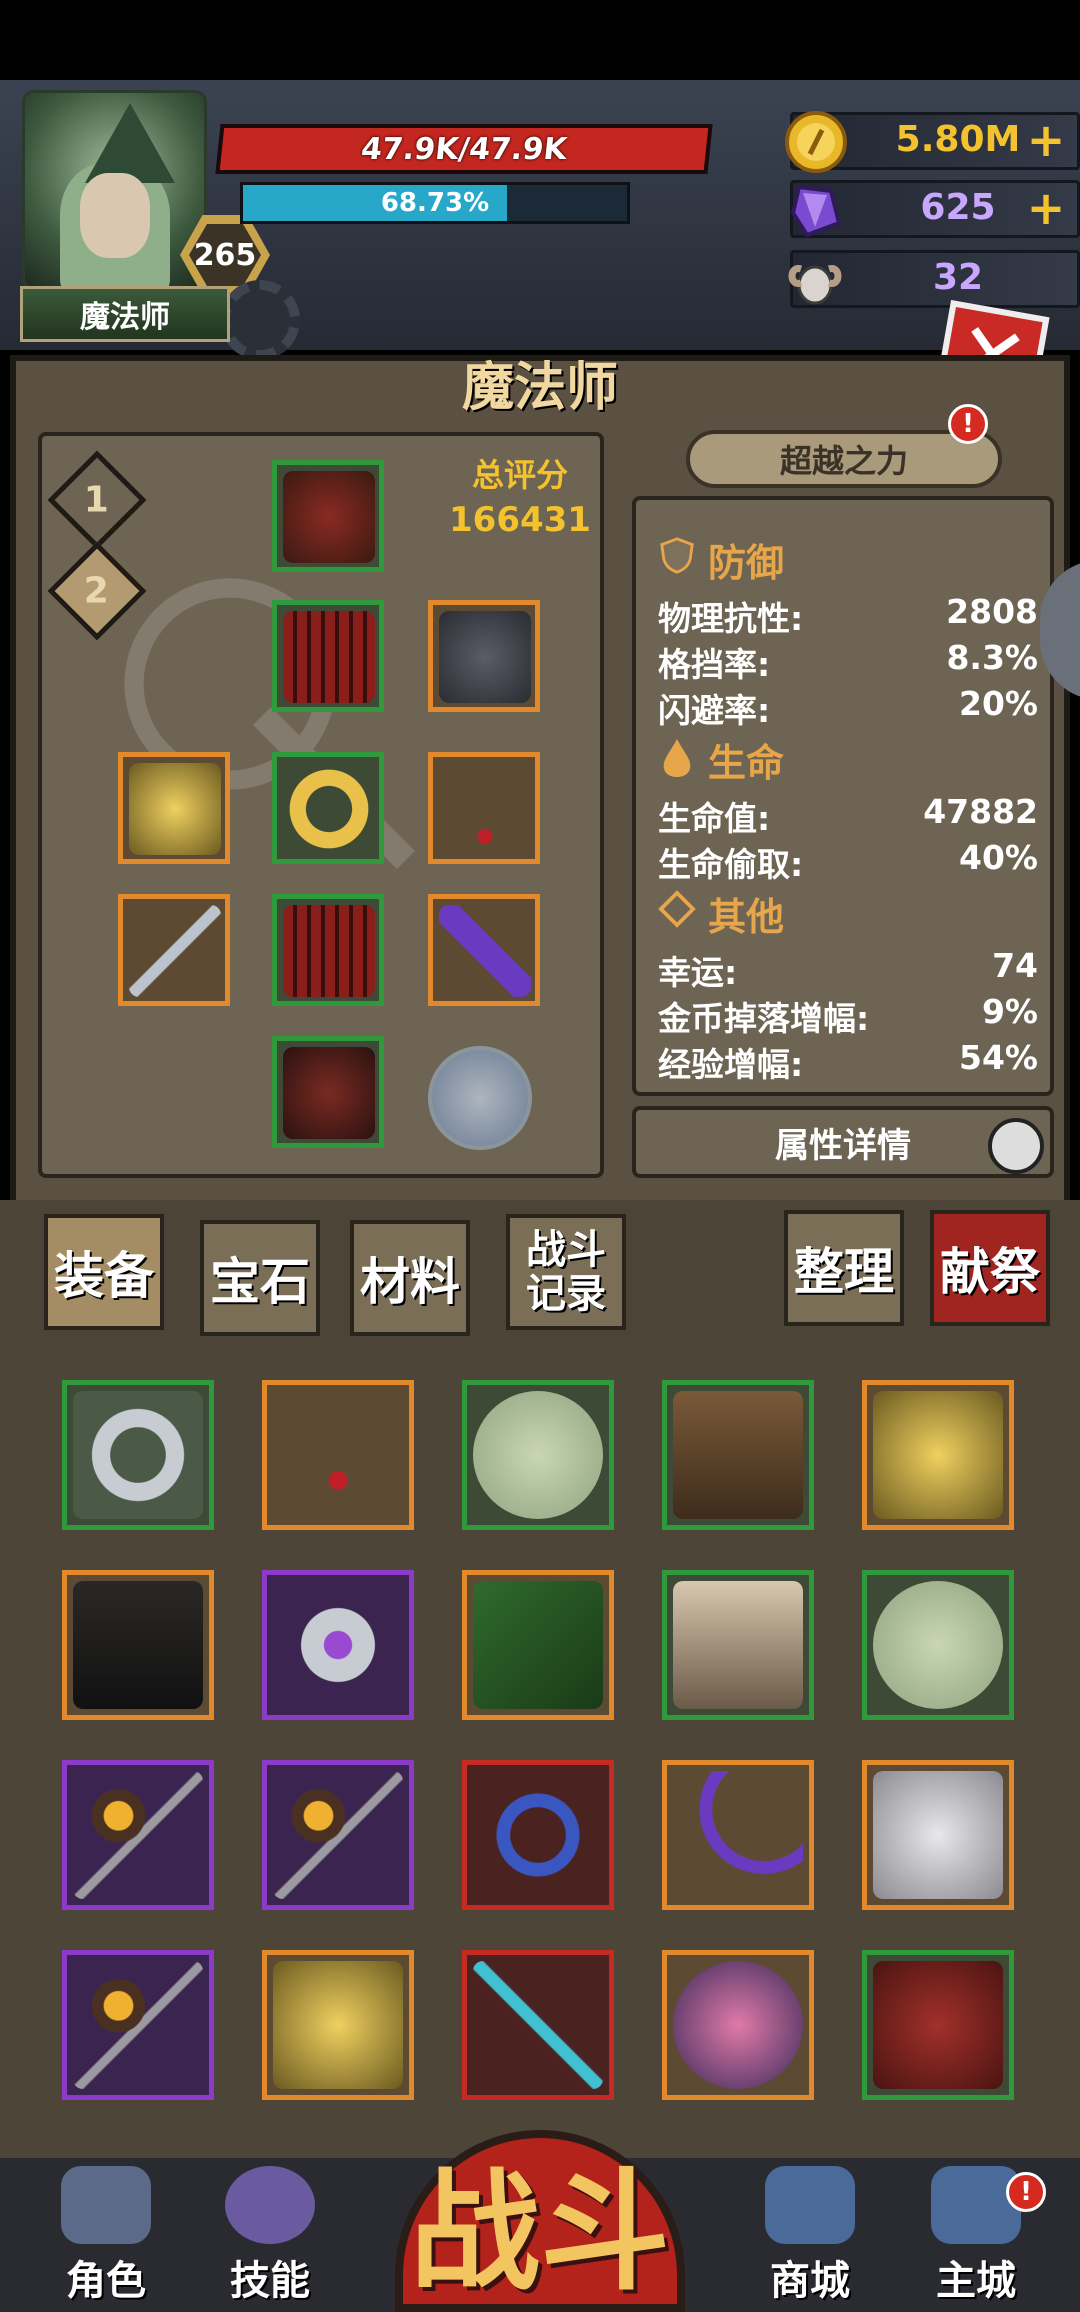  I want to click on bone-greaves-icon, so click(738, 1645).